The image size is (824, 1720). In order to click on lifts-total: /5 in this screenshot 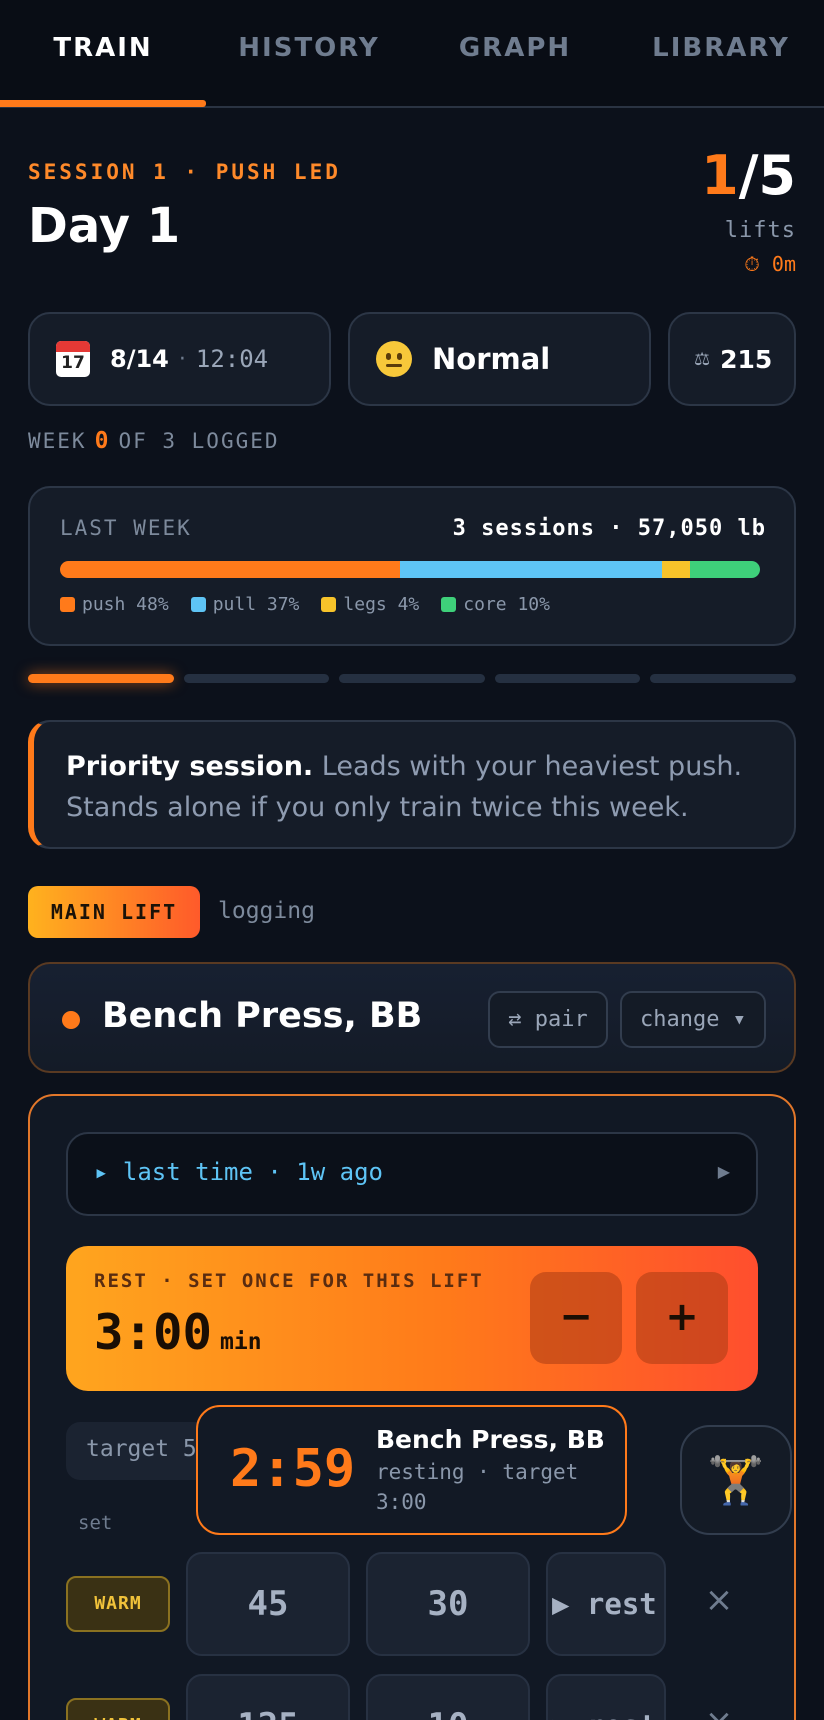, I will do `click(767, 175)`.